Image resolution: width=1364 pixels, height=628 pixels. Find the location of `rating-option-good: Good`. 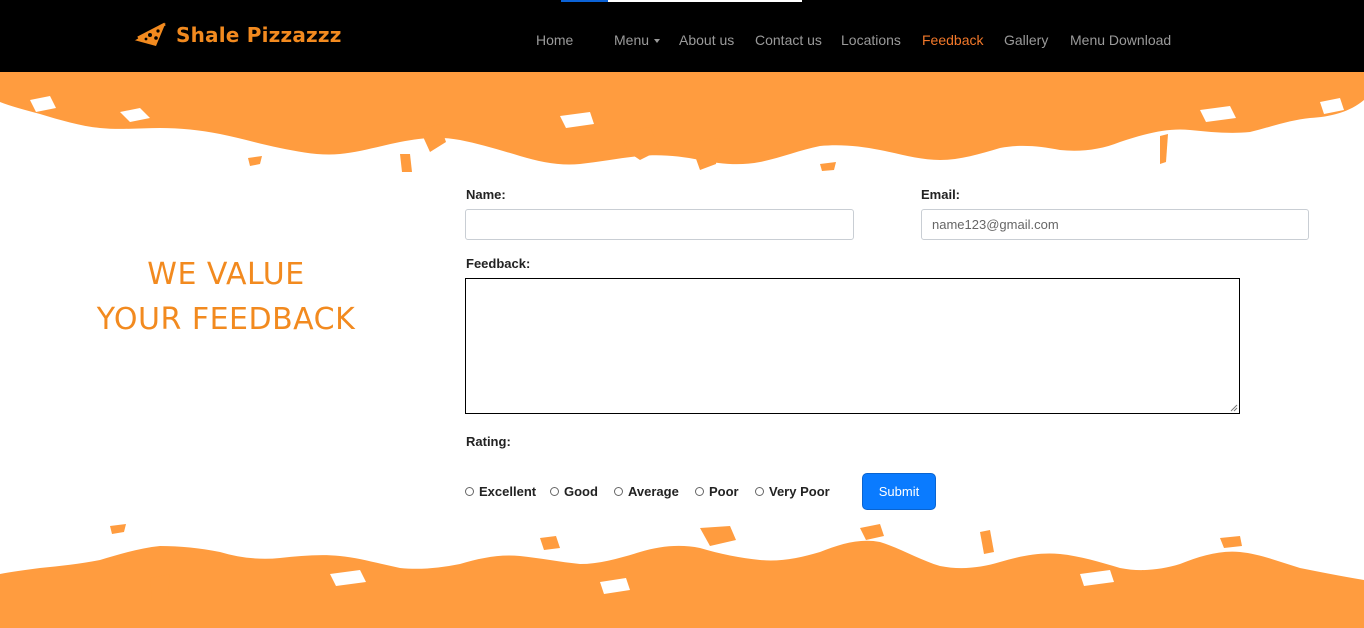

rating-option-good: Good is located at coordinates (574, 491).